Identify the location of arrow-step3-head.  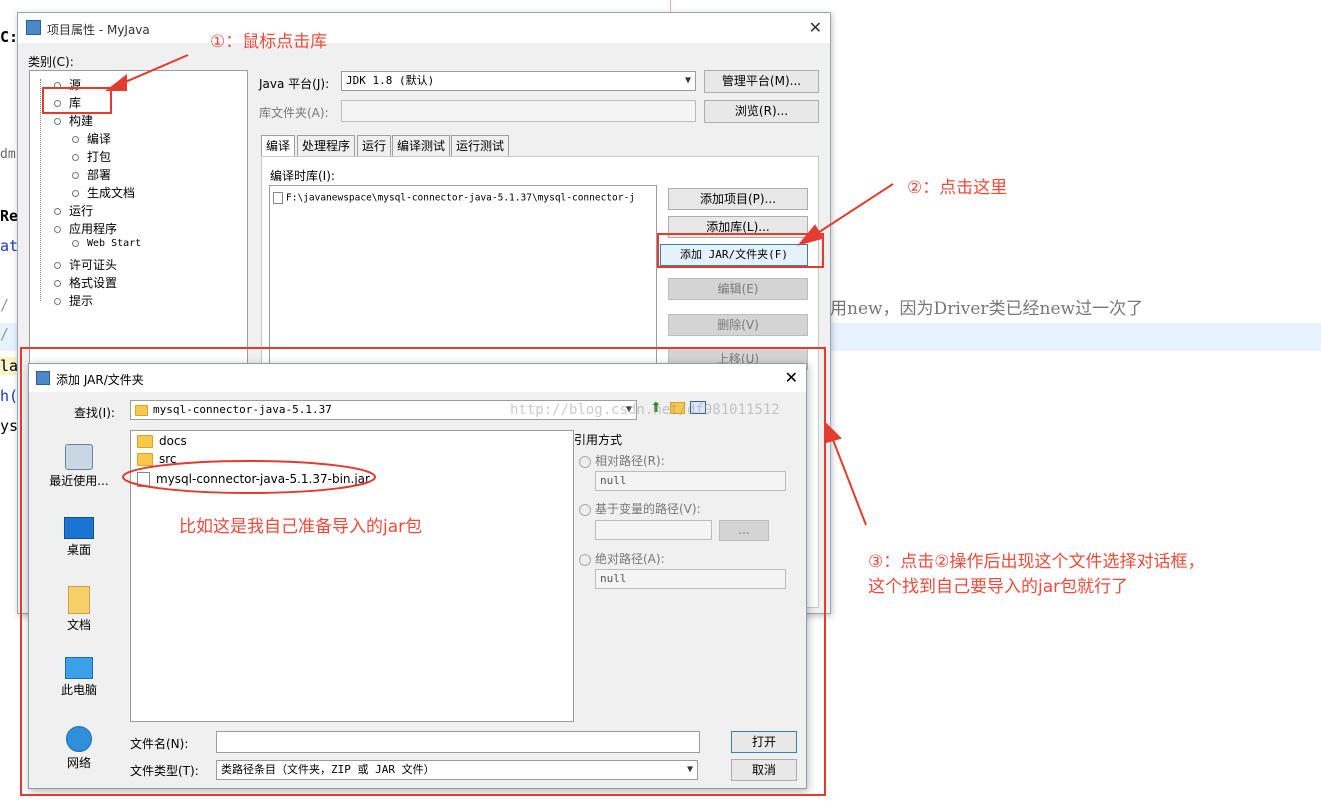
(833, 432).